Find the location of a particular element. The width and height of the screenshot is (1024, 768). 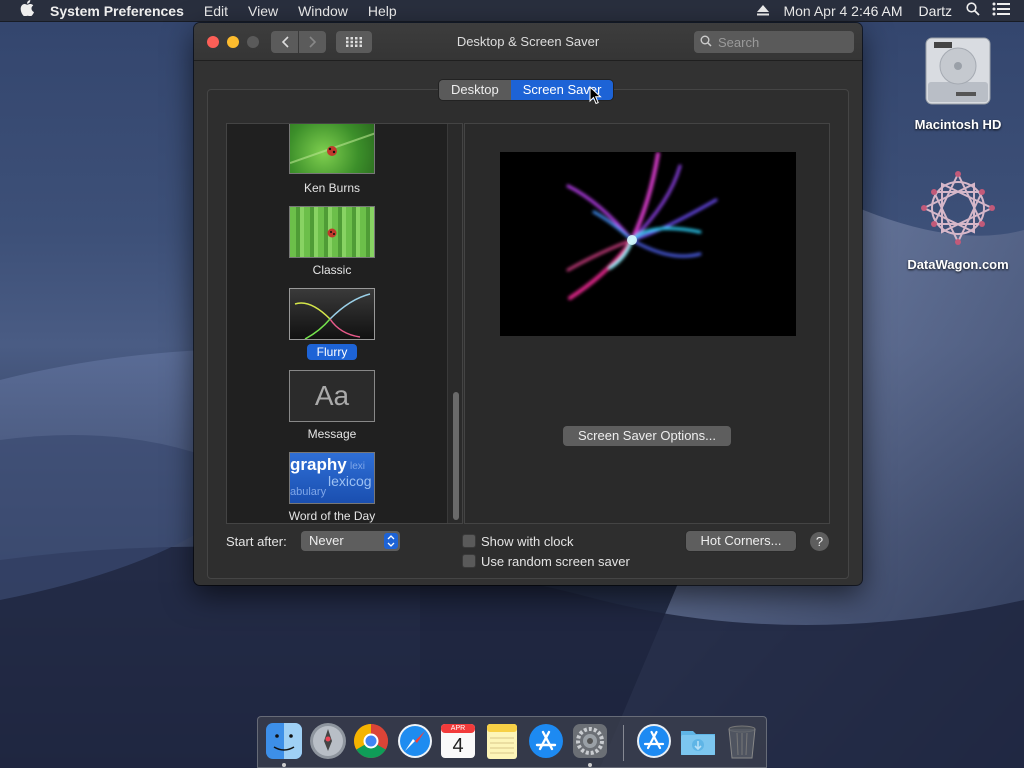

close-button is located at coordinates (213, 42).